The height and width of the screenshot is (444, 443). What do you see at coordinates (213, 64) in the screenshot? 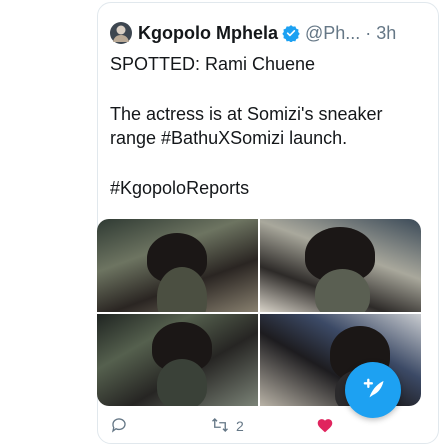
I see `tweet-text-line-1: SPOTTED: Rami Chuene` at bounding box center [213, 64].